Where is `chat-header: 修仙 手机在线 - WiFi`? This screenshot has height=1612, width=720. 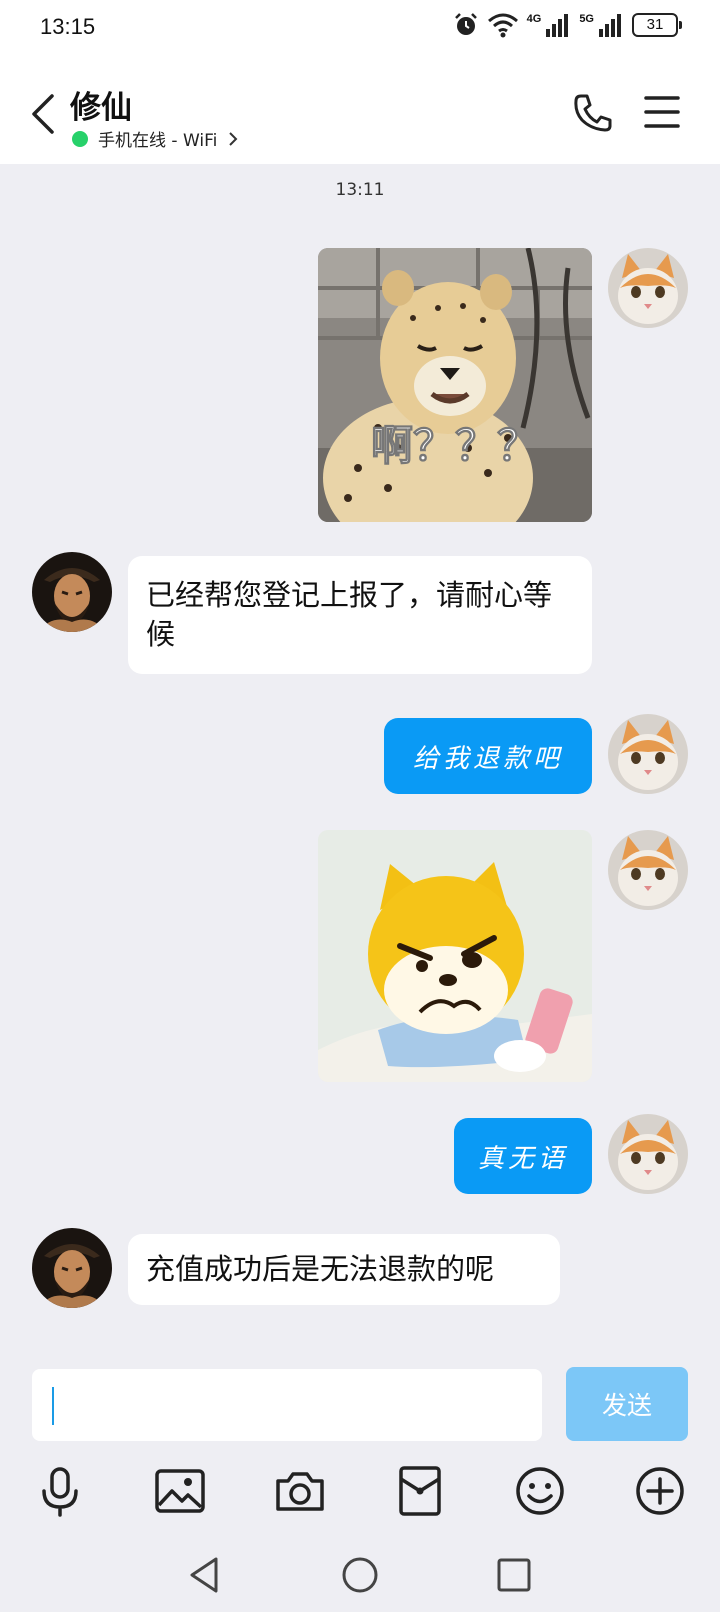
chat-header: 修仙 手机在线 - WiFi is located at coordinates (360, 110).